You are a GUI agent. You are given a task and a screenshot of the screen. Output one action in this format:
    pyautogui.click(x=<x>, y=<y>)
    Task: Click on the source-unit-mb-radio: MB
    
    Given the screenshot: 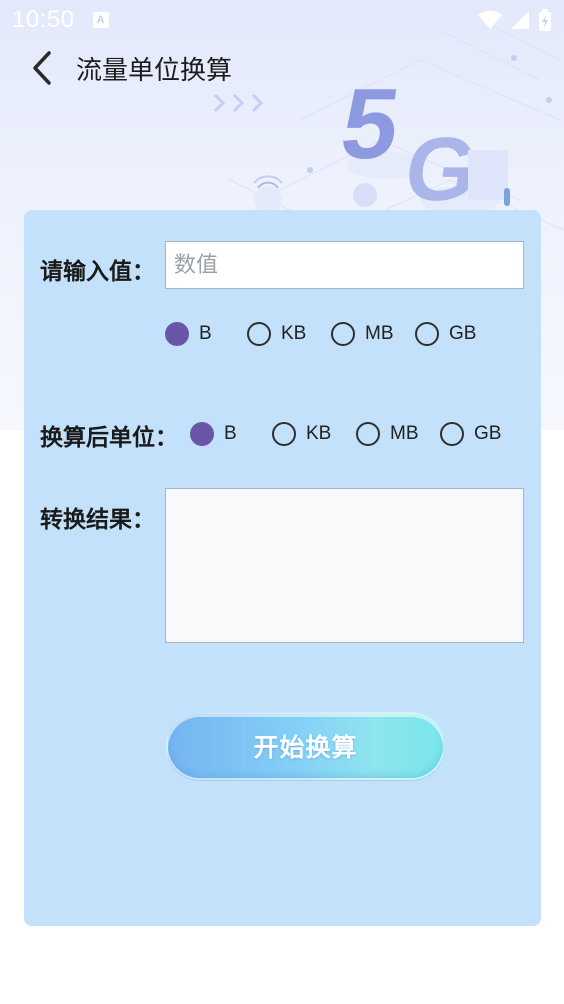 What is the action you would take?
    pyautogui.click(x=373, y=334)
    